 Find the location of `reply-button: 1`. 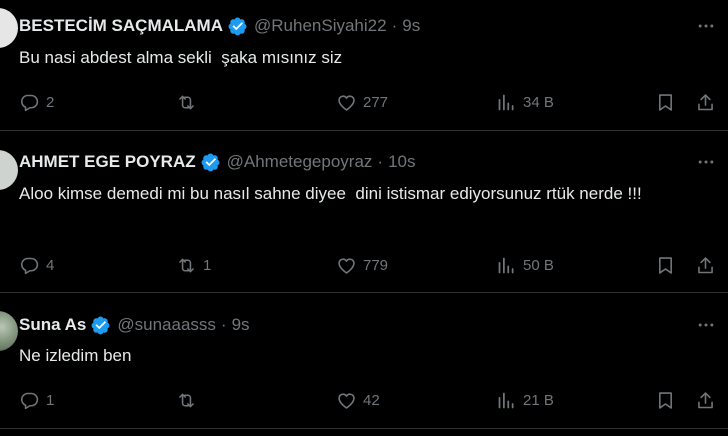

reply-button: 1 is located at coordinates (36, 400).